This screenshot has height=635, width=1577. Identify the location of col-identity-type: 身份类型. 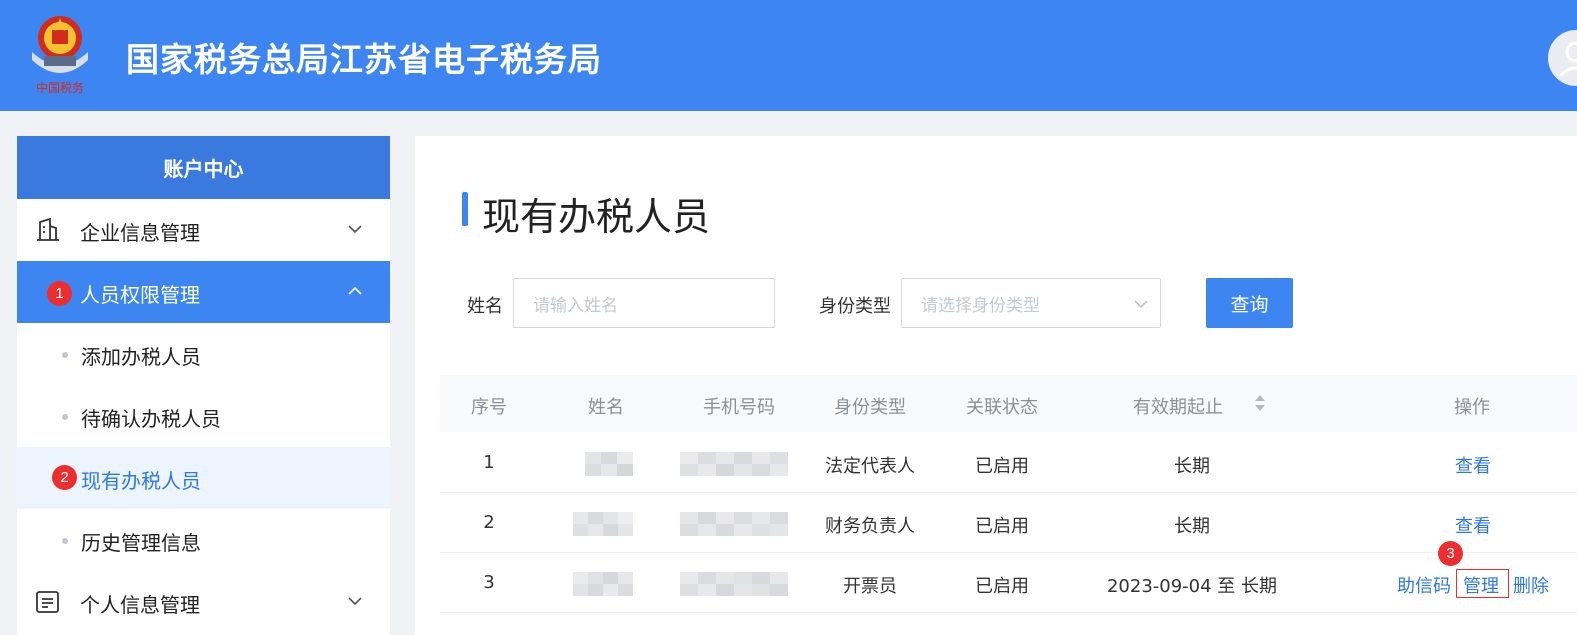
(870, 407).